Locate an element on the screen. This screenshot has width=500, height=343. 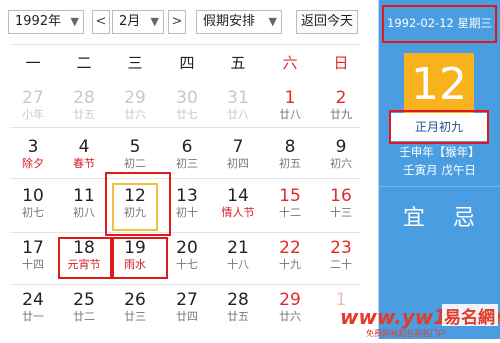
holiday-select: 假期安排 ▼ is located at coordinates (239, 22).